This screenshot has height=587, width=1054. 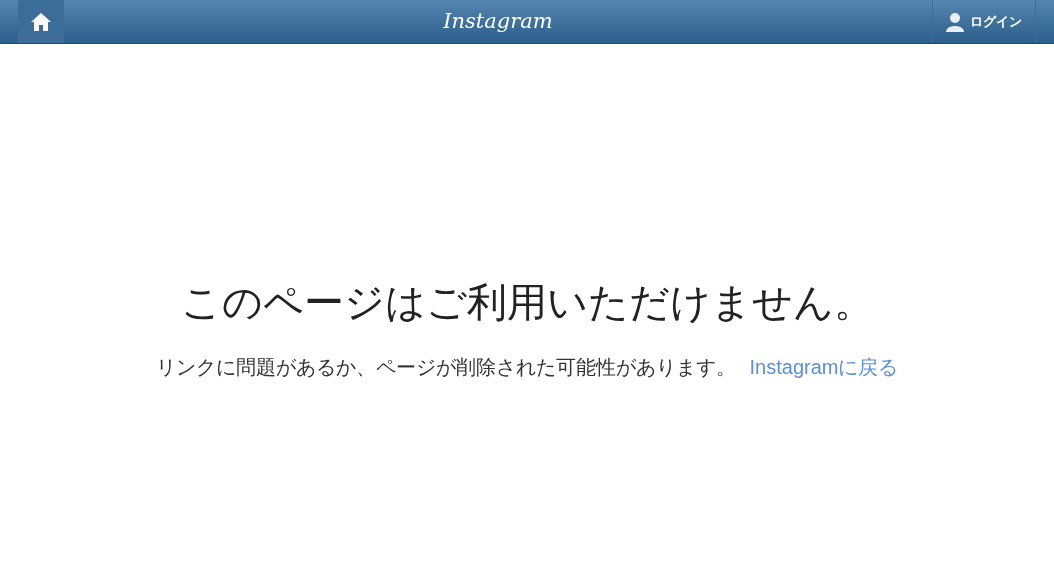 I want to click on login-button: ログイン, so click(x=984, y=21).